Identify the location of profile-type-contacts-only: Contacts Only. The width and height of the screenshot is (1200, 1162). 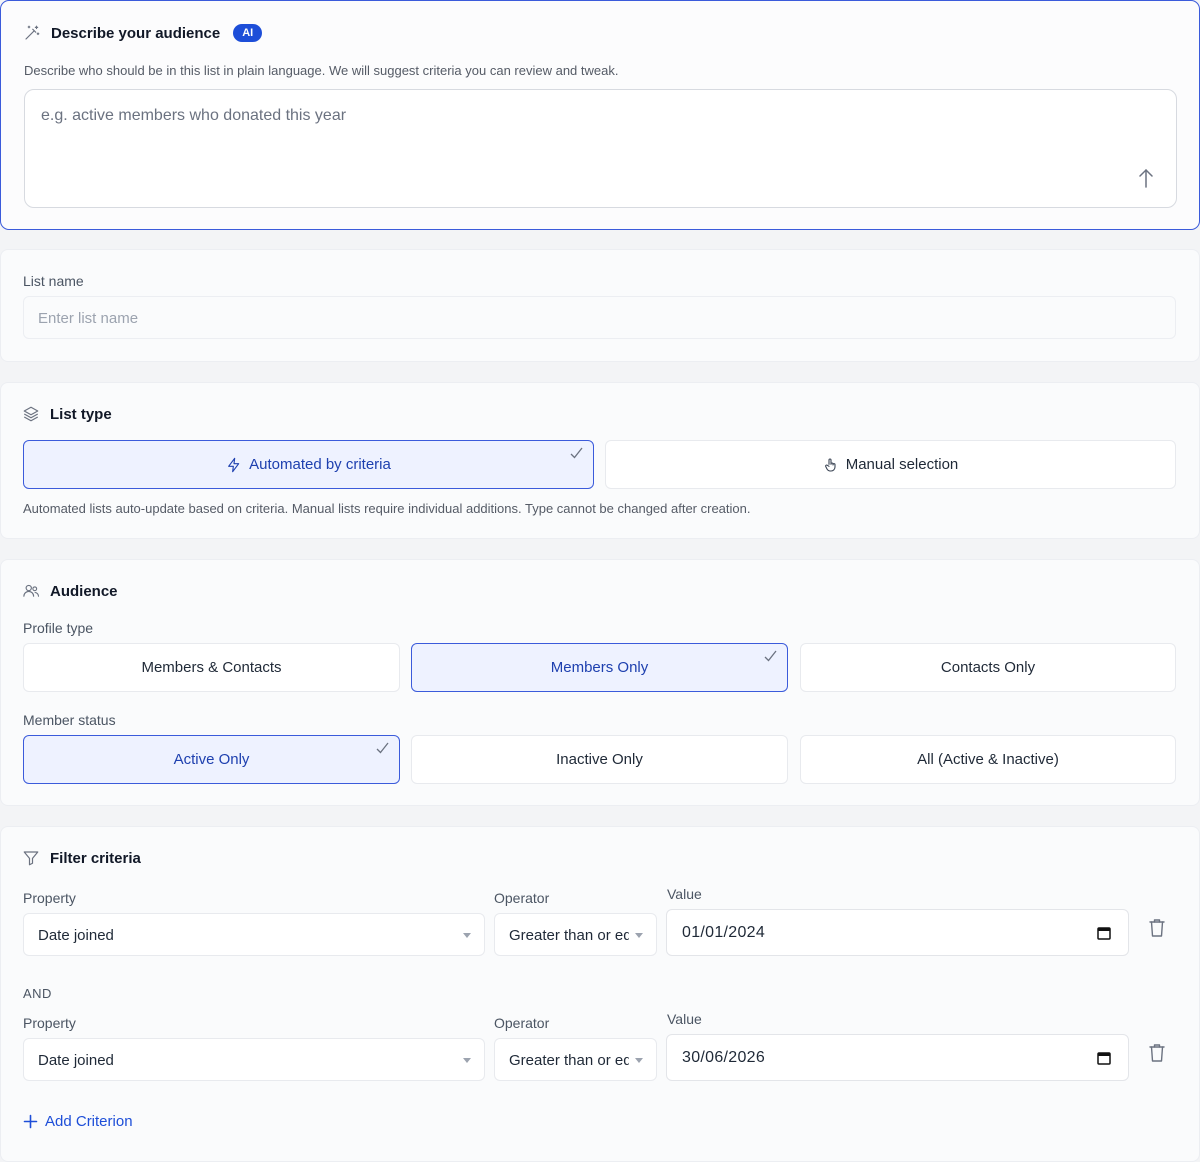
(988, 667).